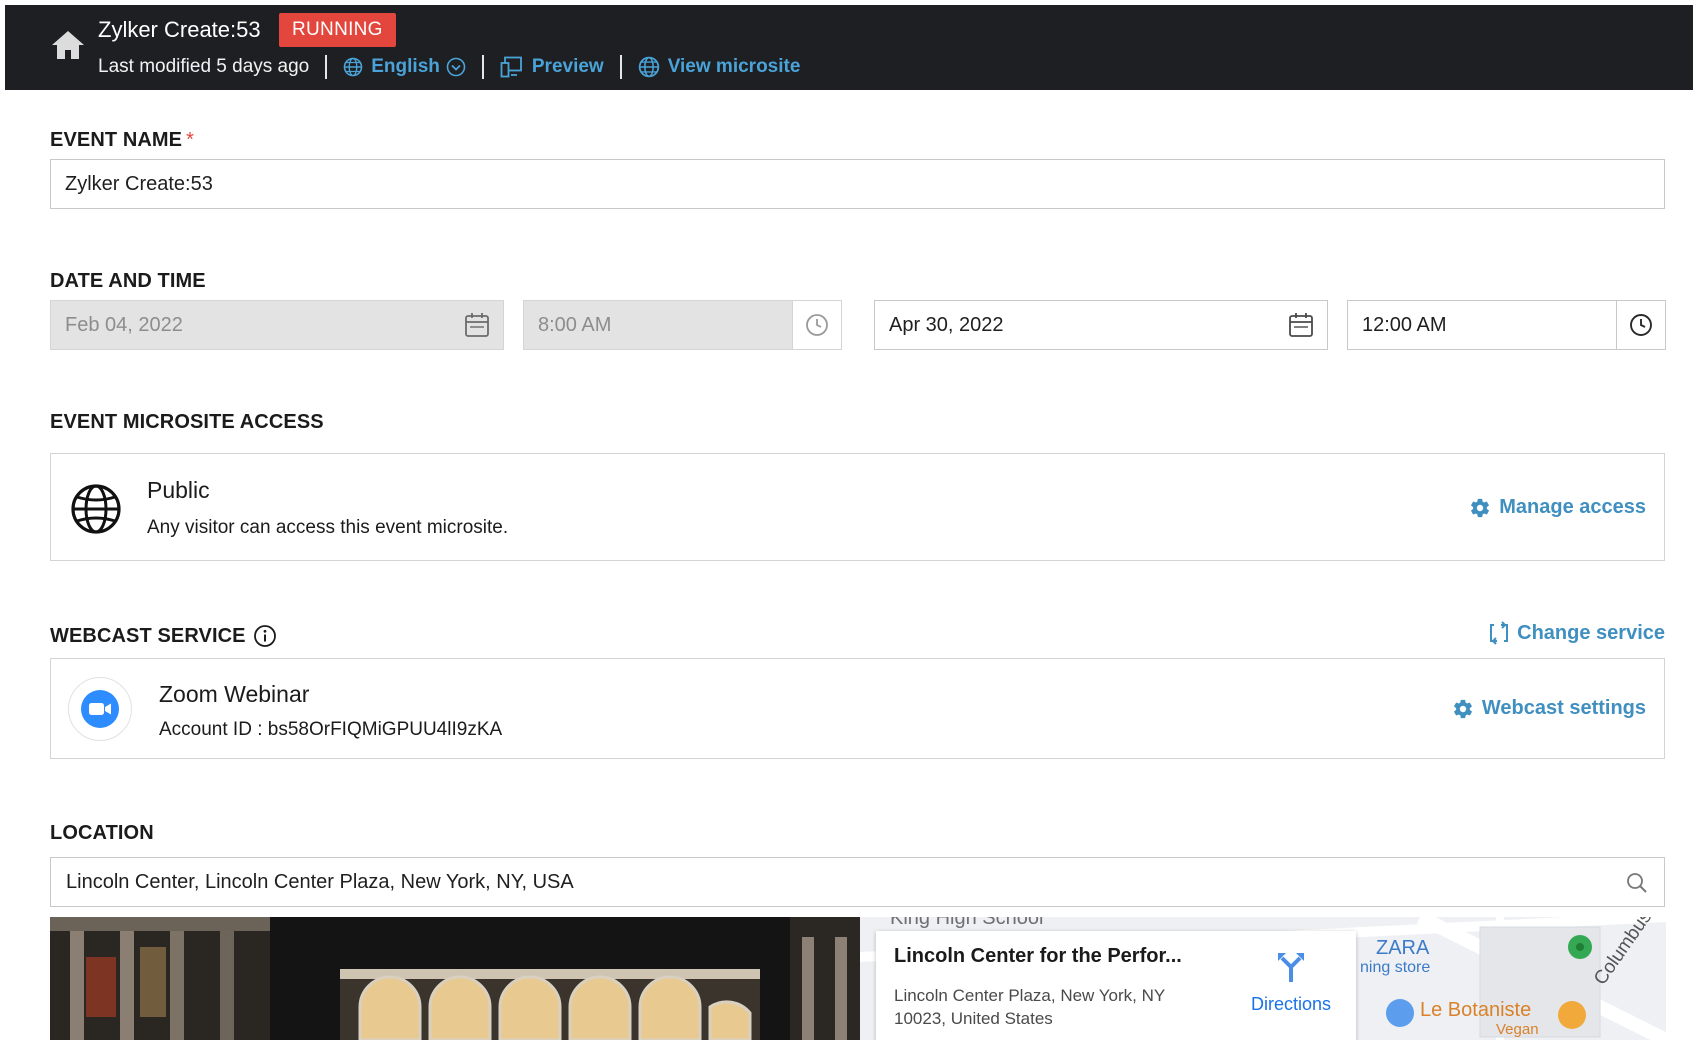 The width and height of the screenshot is (1698, 1040). I want to click on webcast-settings-button: Webcast settings, so click(1549, 708).